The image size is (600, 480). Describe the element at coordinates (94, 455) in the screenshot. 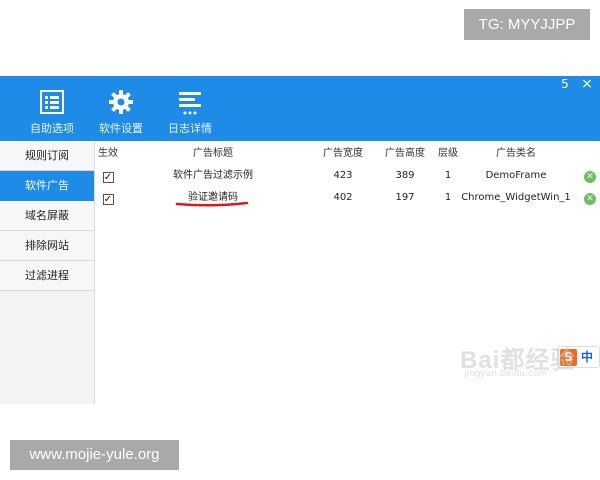

I see `watermark-bottom-left: www.mojie-yule.org` at that location.